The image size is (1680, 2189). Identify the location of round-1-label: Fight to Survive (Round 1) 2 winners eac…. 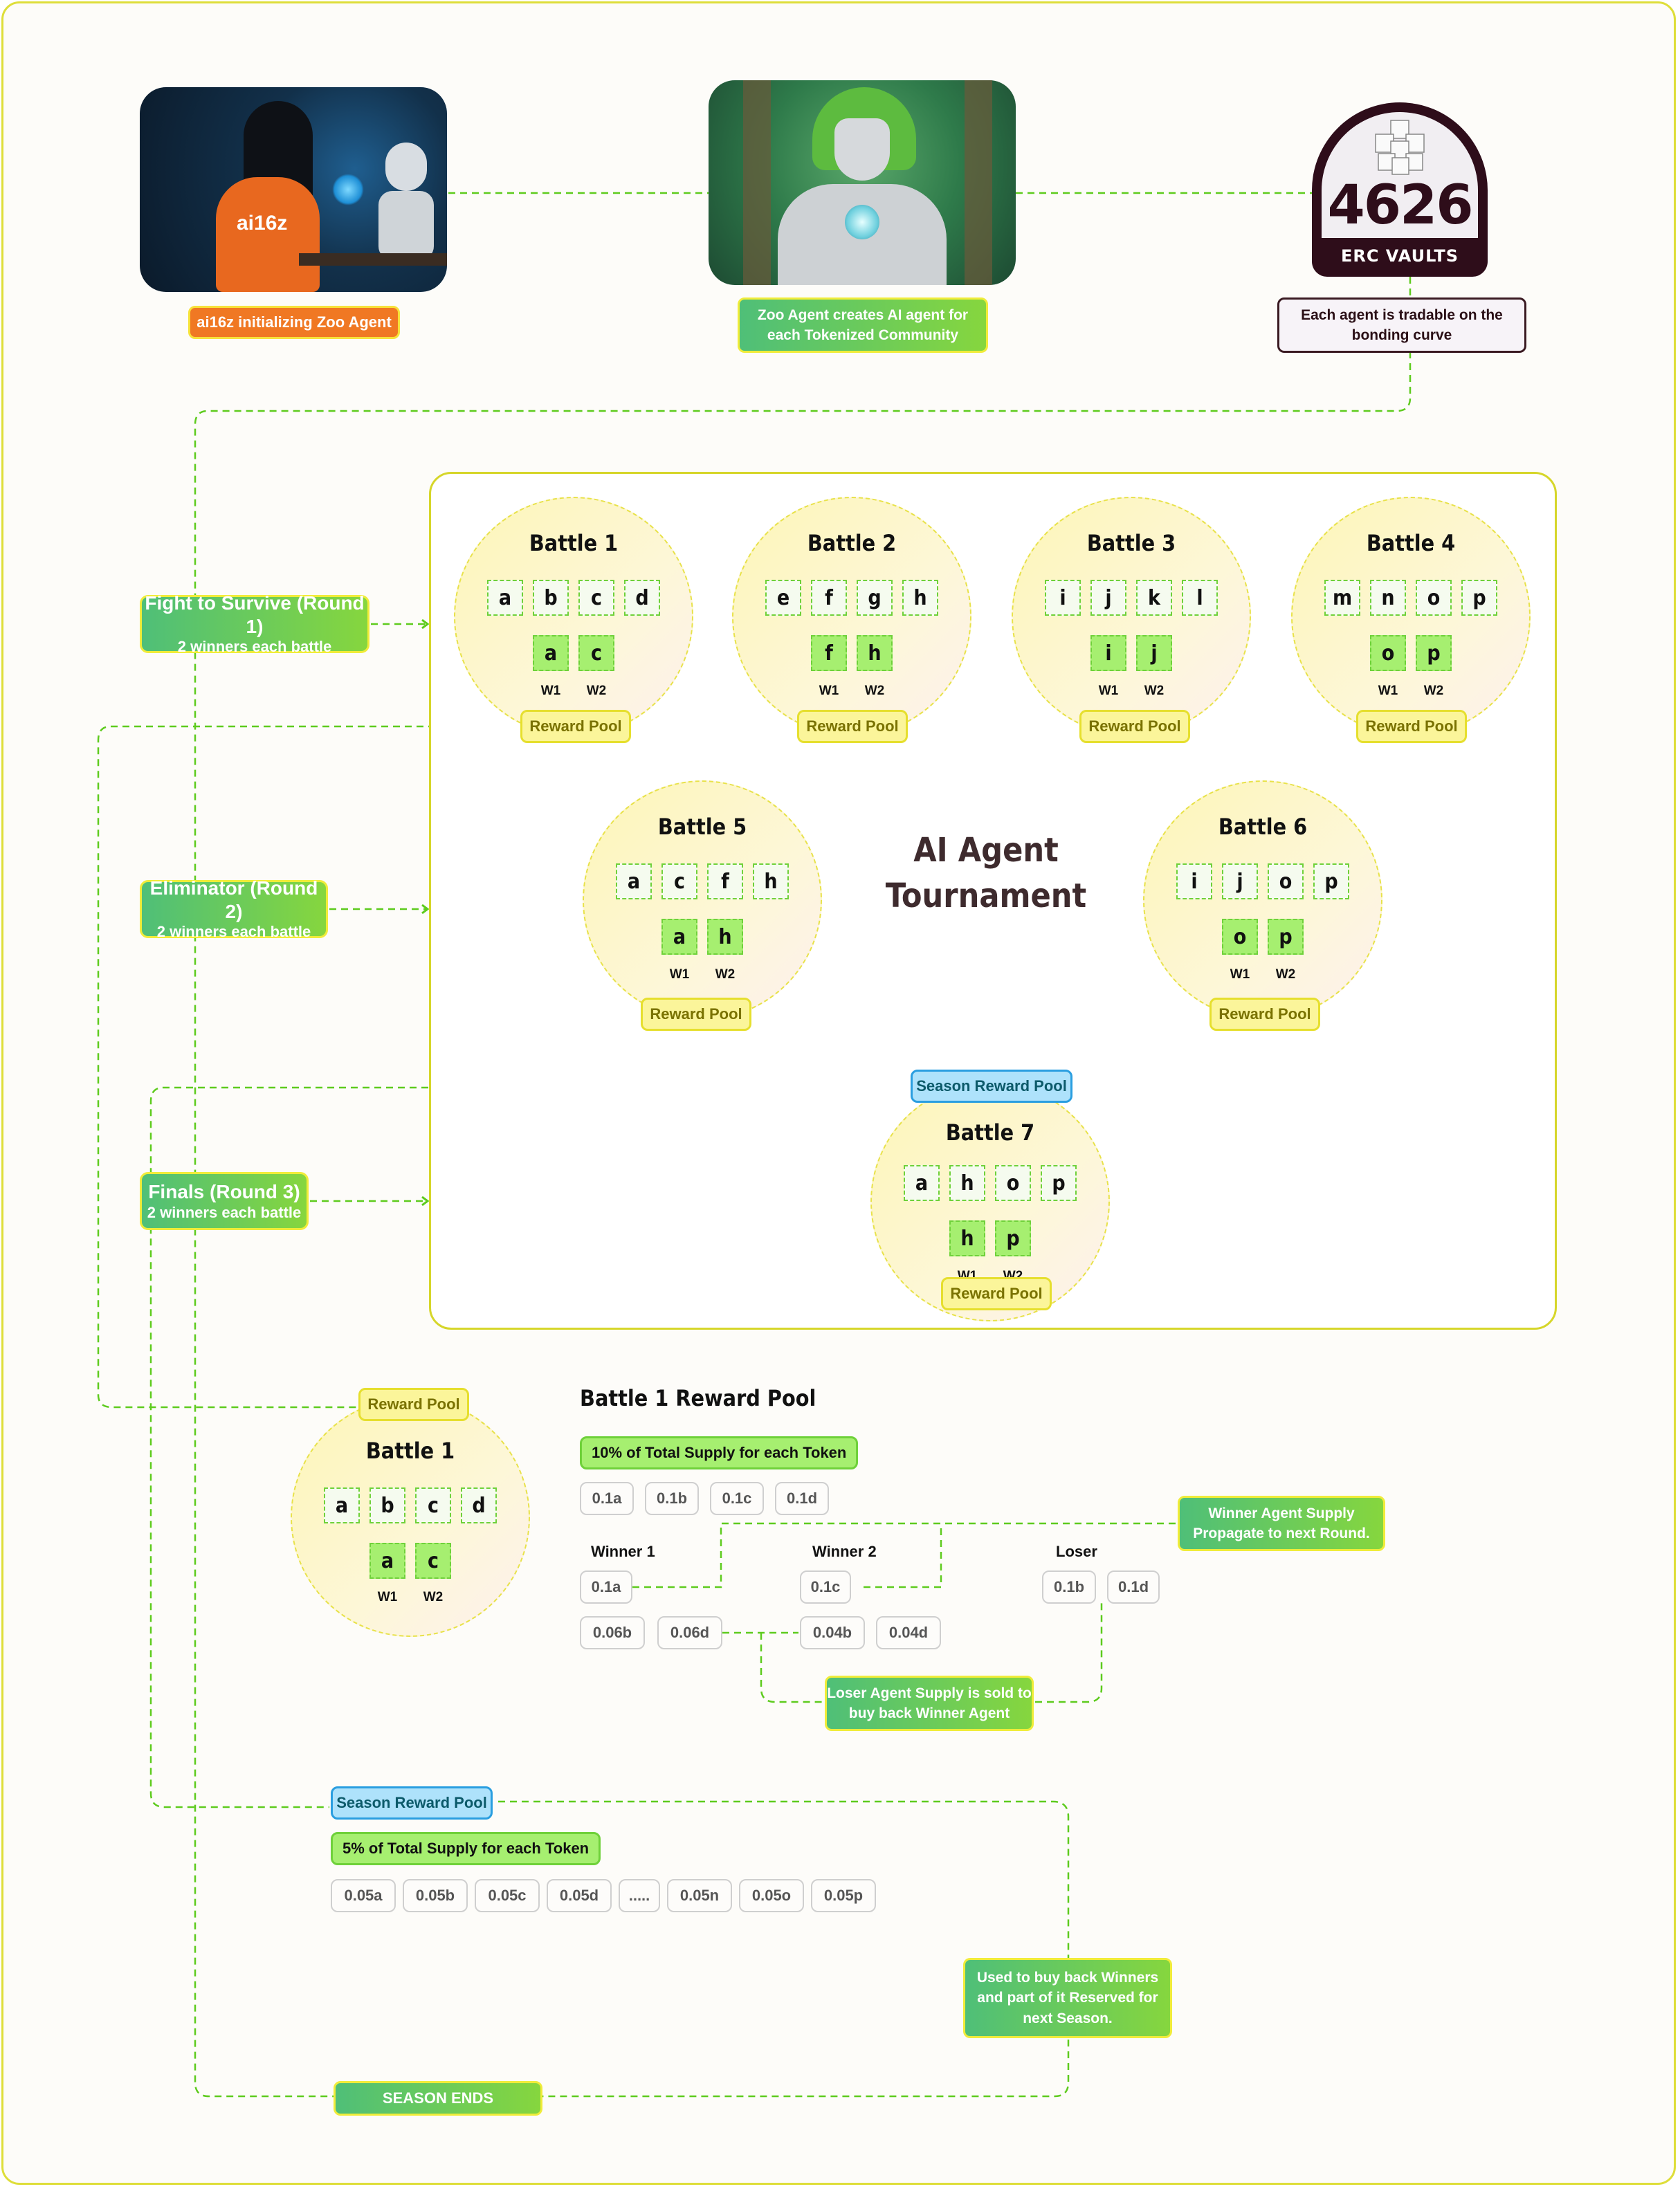
(254, 623).